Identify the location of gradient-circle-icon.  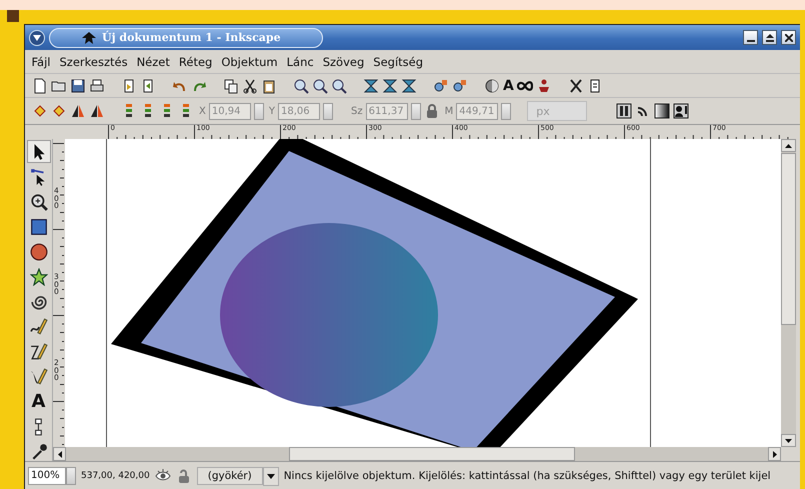
(492, 86).